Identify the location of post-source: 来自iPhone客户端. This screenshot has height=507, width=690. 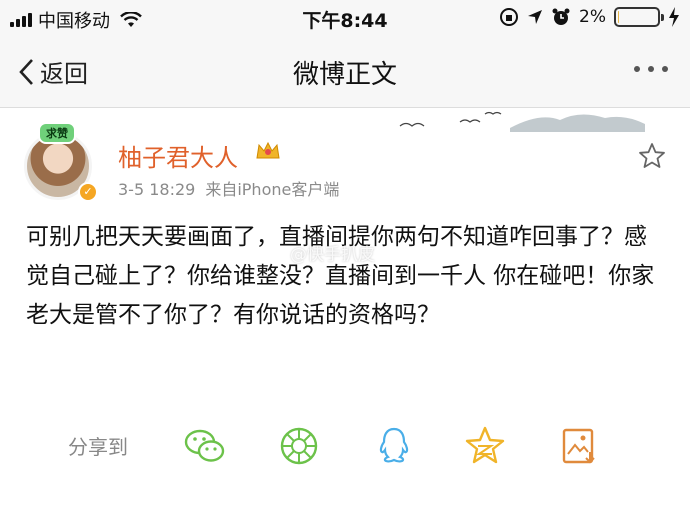
(272, 189).